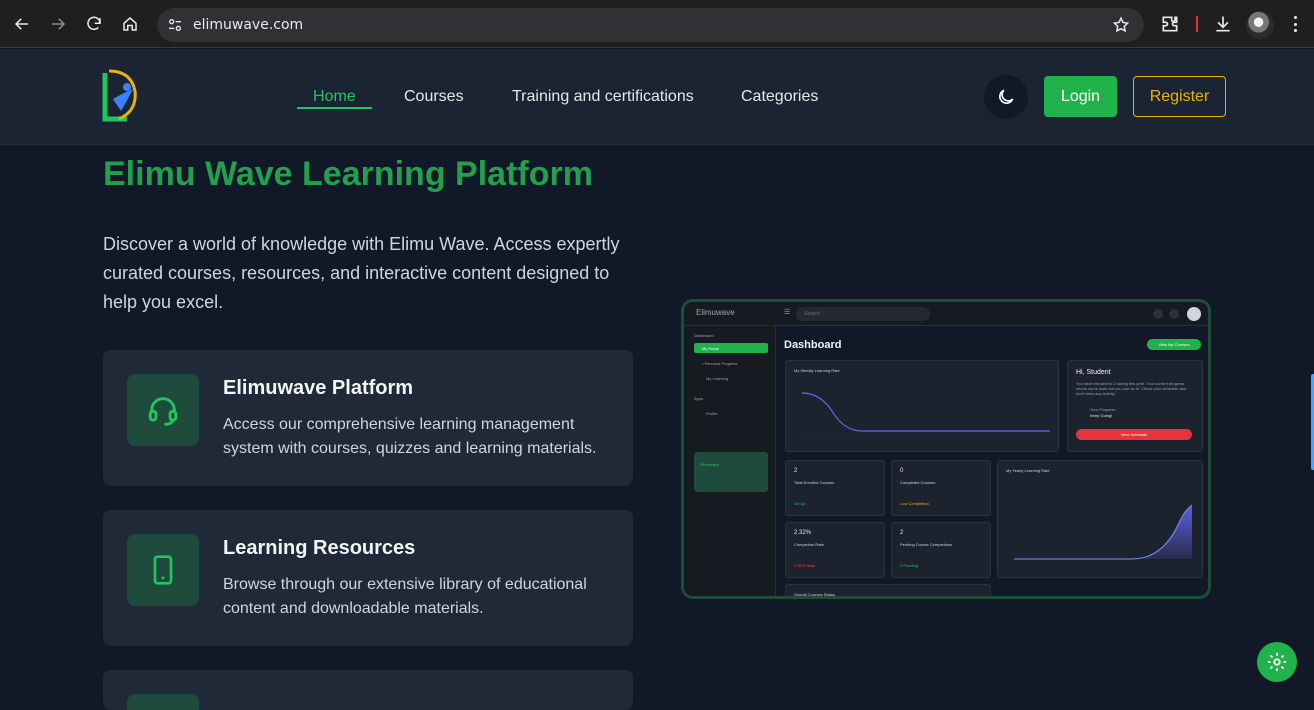 The height and width of the screenshot is (710, 1314). Describe the element at coordinates (1170, 24) in the screenshot. I see `extensions-icon` at that location.